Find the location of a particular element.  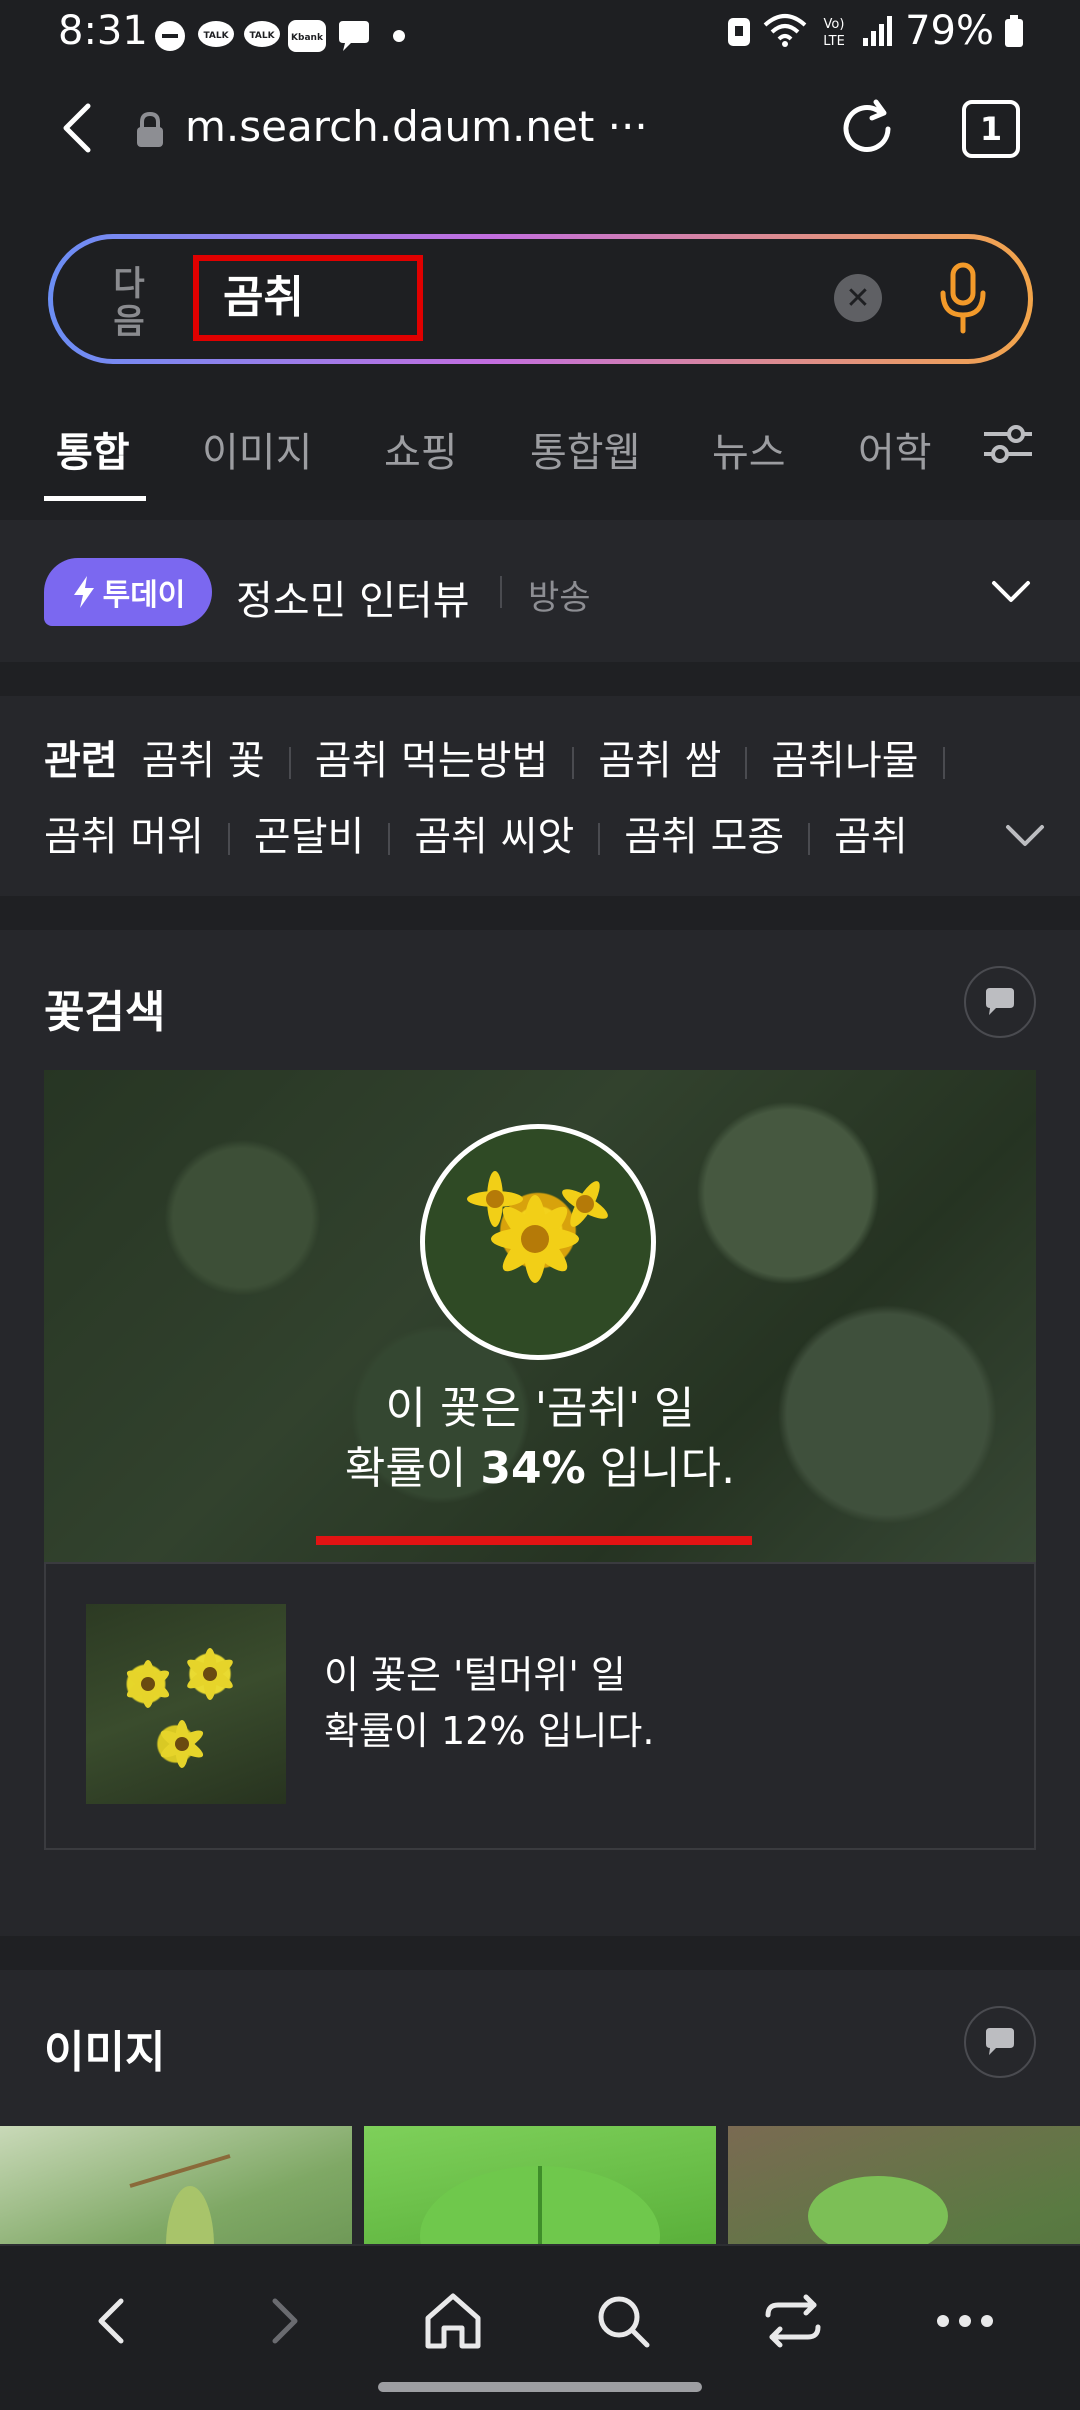

svg-text: Kbank is located at coordinates (307, 38).